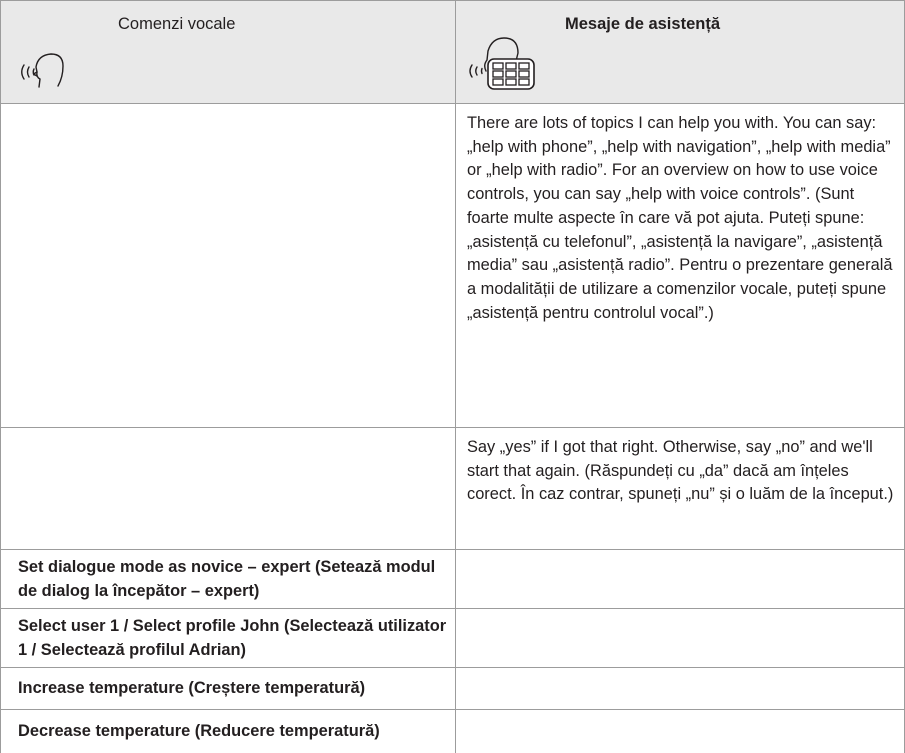 The height and width of the screenshot is (753, 905). Describe the element at coordinates (452, 0) in the screenshot. I see `table-border-top` at that location.